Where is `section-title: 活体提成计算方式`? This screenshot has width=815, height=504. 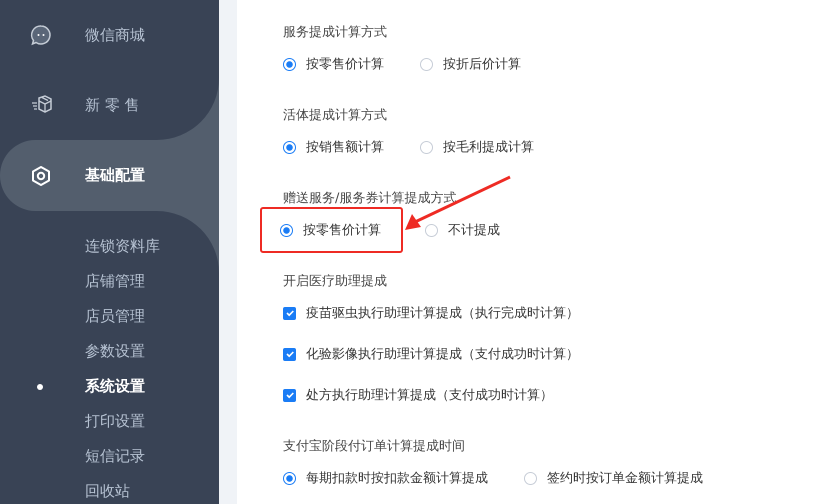 section-title: 活体提成计算方式 is located at coordinates (335, 116).